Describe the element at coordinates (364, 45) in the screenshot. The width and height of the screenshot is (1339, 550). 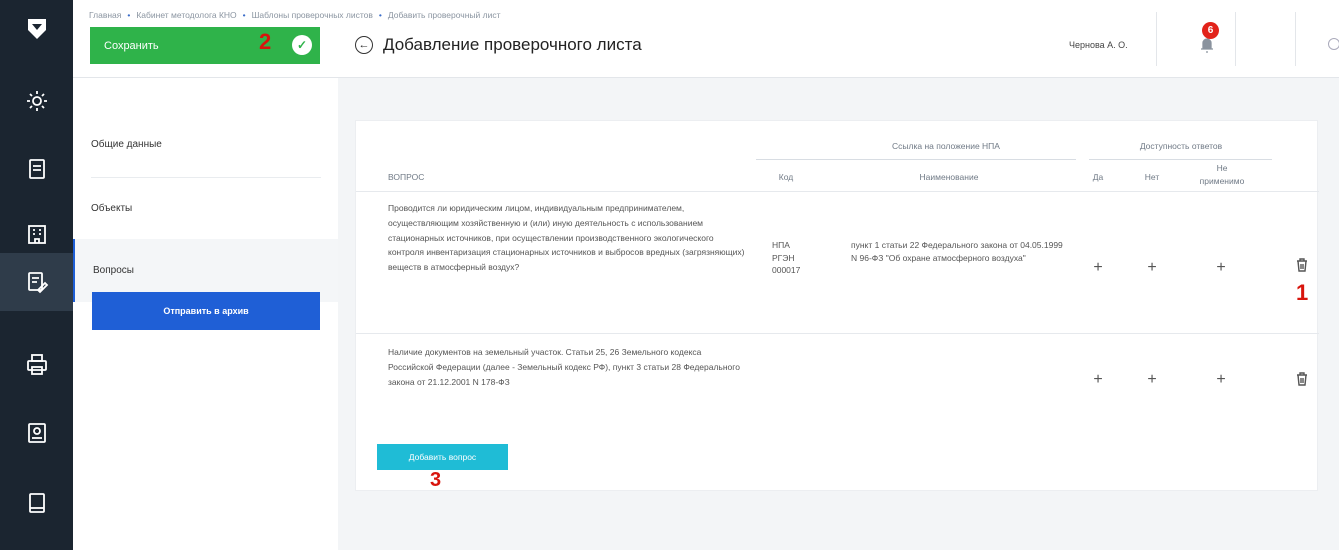
I see `back-arrow-icon: ←` at that location.